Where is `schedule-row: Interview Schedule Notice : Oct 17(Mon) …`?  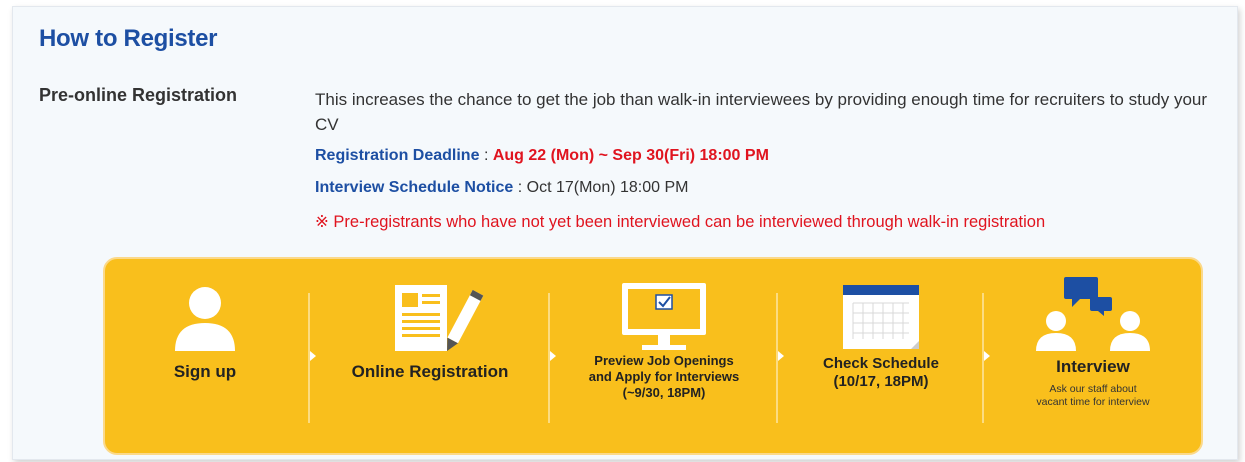 schedule-row: Interview Schedule Notice : Oct 17(Mon) … is located at coordinates (501, 188).